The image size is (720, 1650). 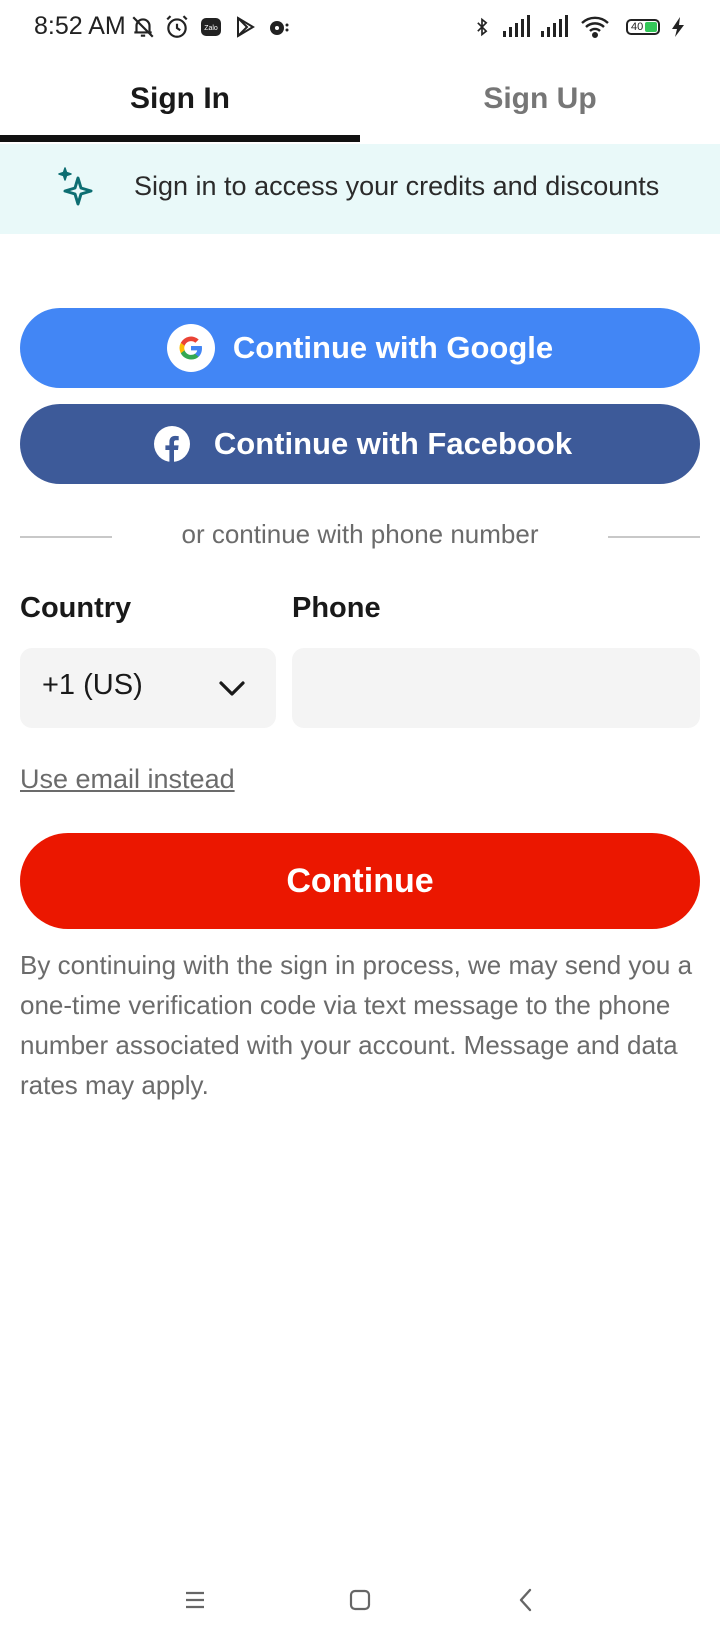 What do you see at coordinates (180, 138) in the screenshot?
I see `active-tab-indicator` at bounding box center [180, 138].